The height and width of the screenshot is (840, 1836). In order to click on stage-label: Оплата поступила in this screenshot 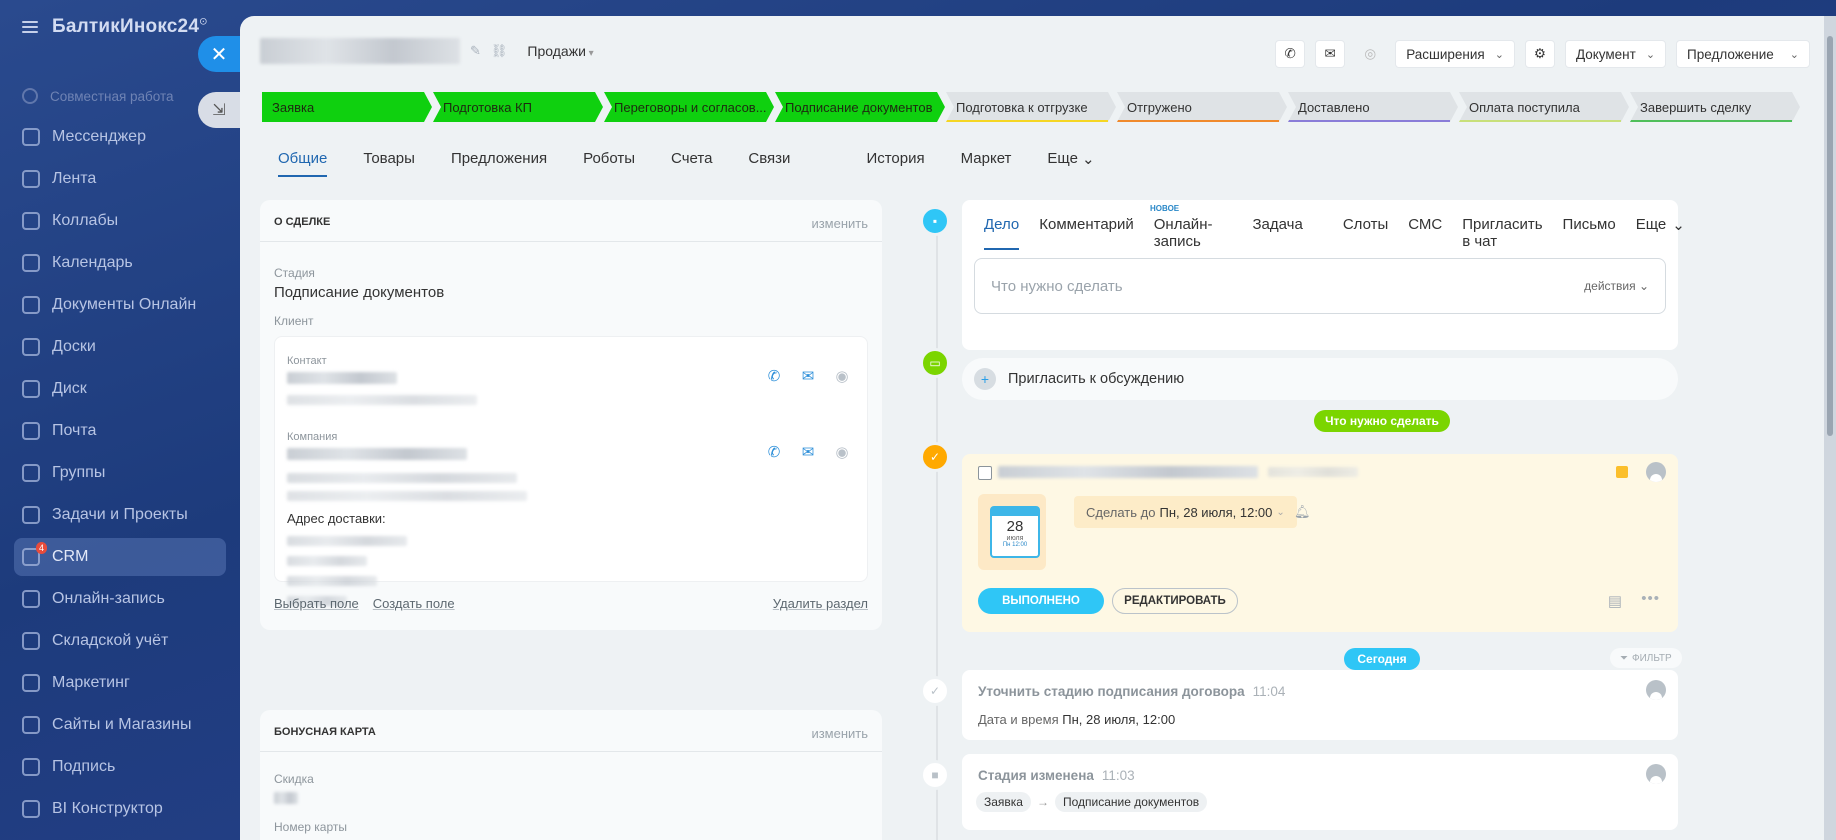, I will do `click(1524, 107)`.